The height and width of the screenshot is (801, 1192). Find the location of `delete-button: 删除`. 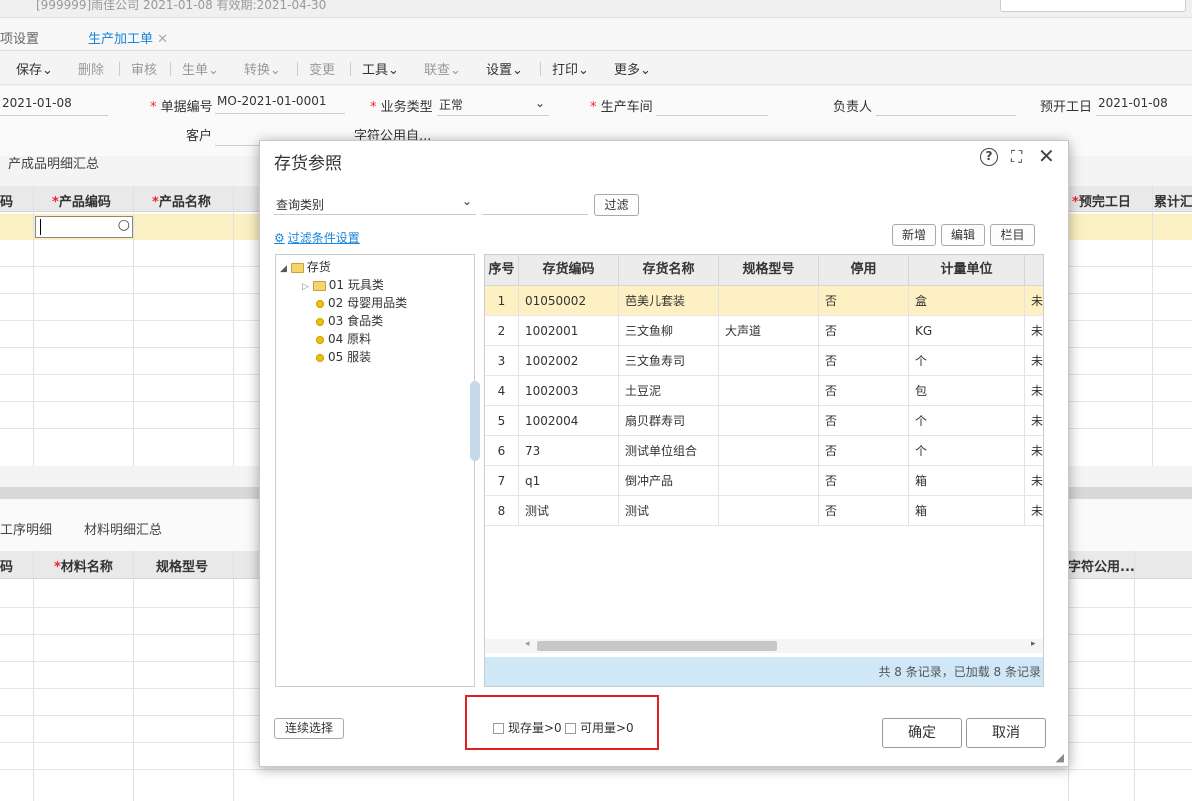

delete-button: 删除 is located at coordinates (91, 68).